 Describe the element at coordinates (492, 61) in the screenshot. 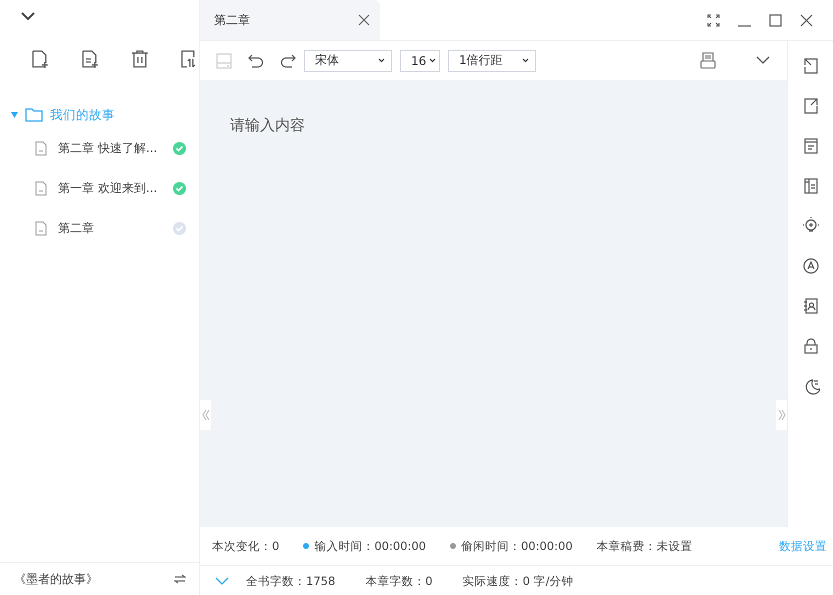

I see `line-spacing-select: 1倍行距` at that location.